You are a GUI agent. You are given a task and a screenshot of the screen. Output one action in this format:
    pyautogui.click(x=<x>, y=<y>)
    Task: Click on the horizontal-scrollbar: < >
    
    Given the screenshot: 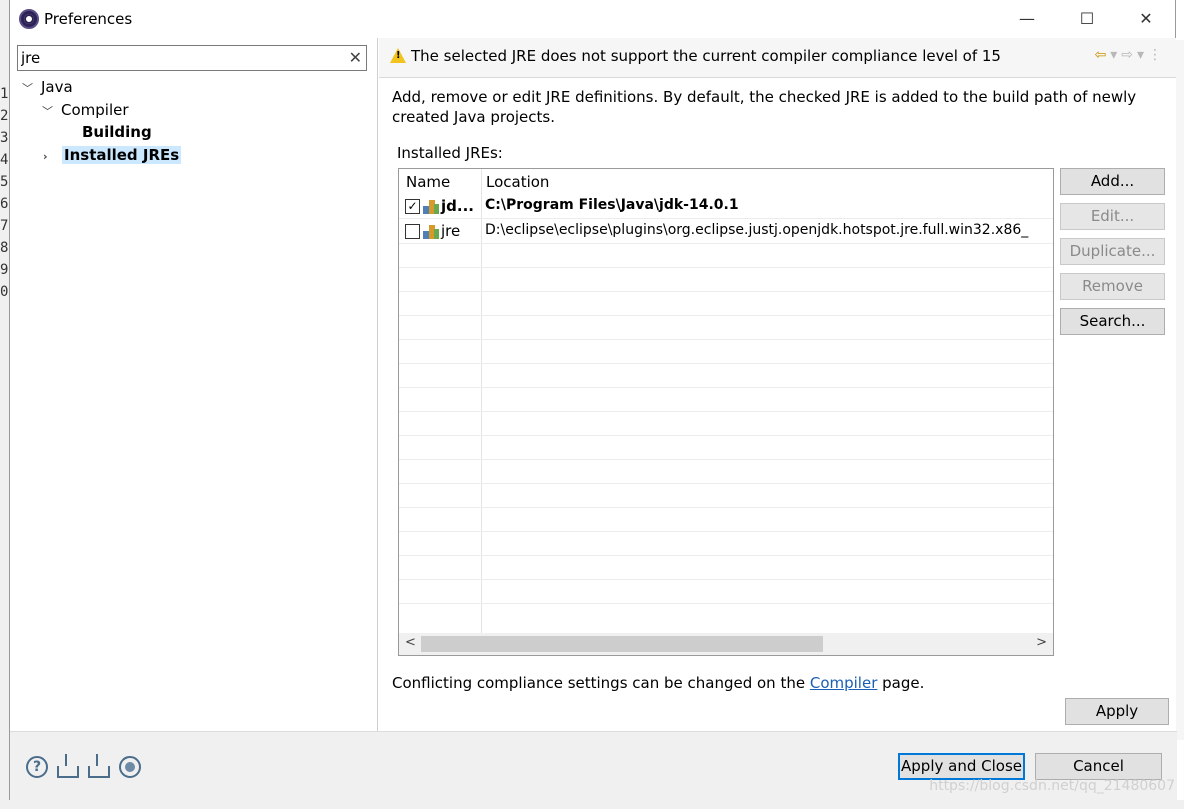 What is the action you would take?
    pyautogui.click(x=726, y=644)
    